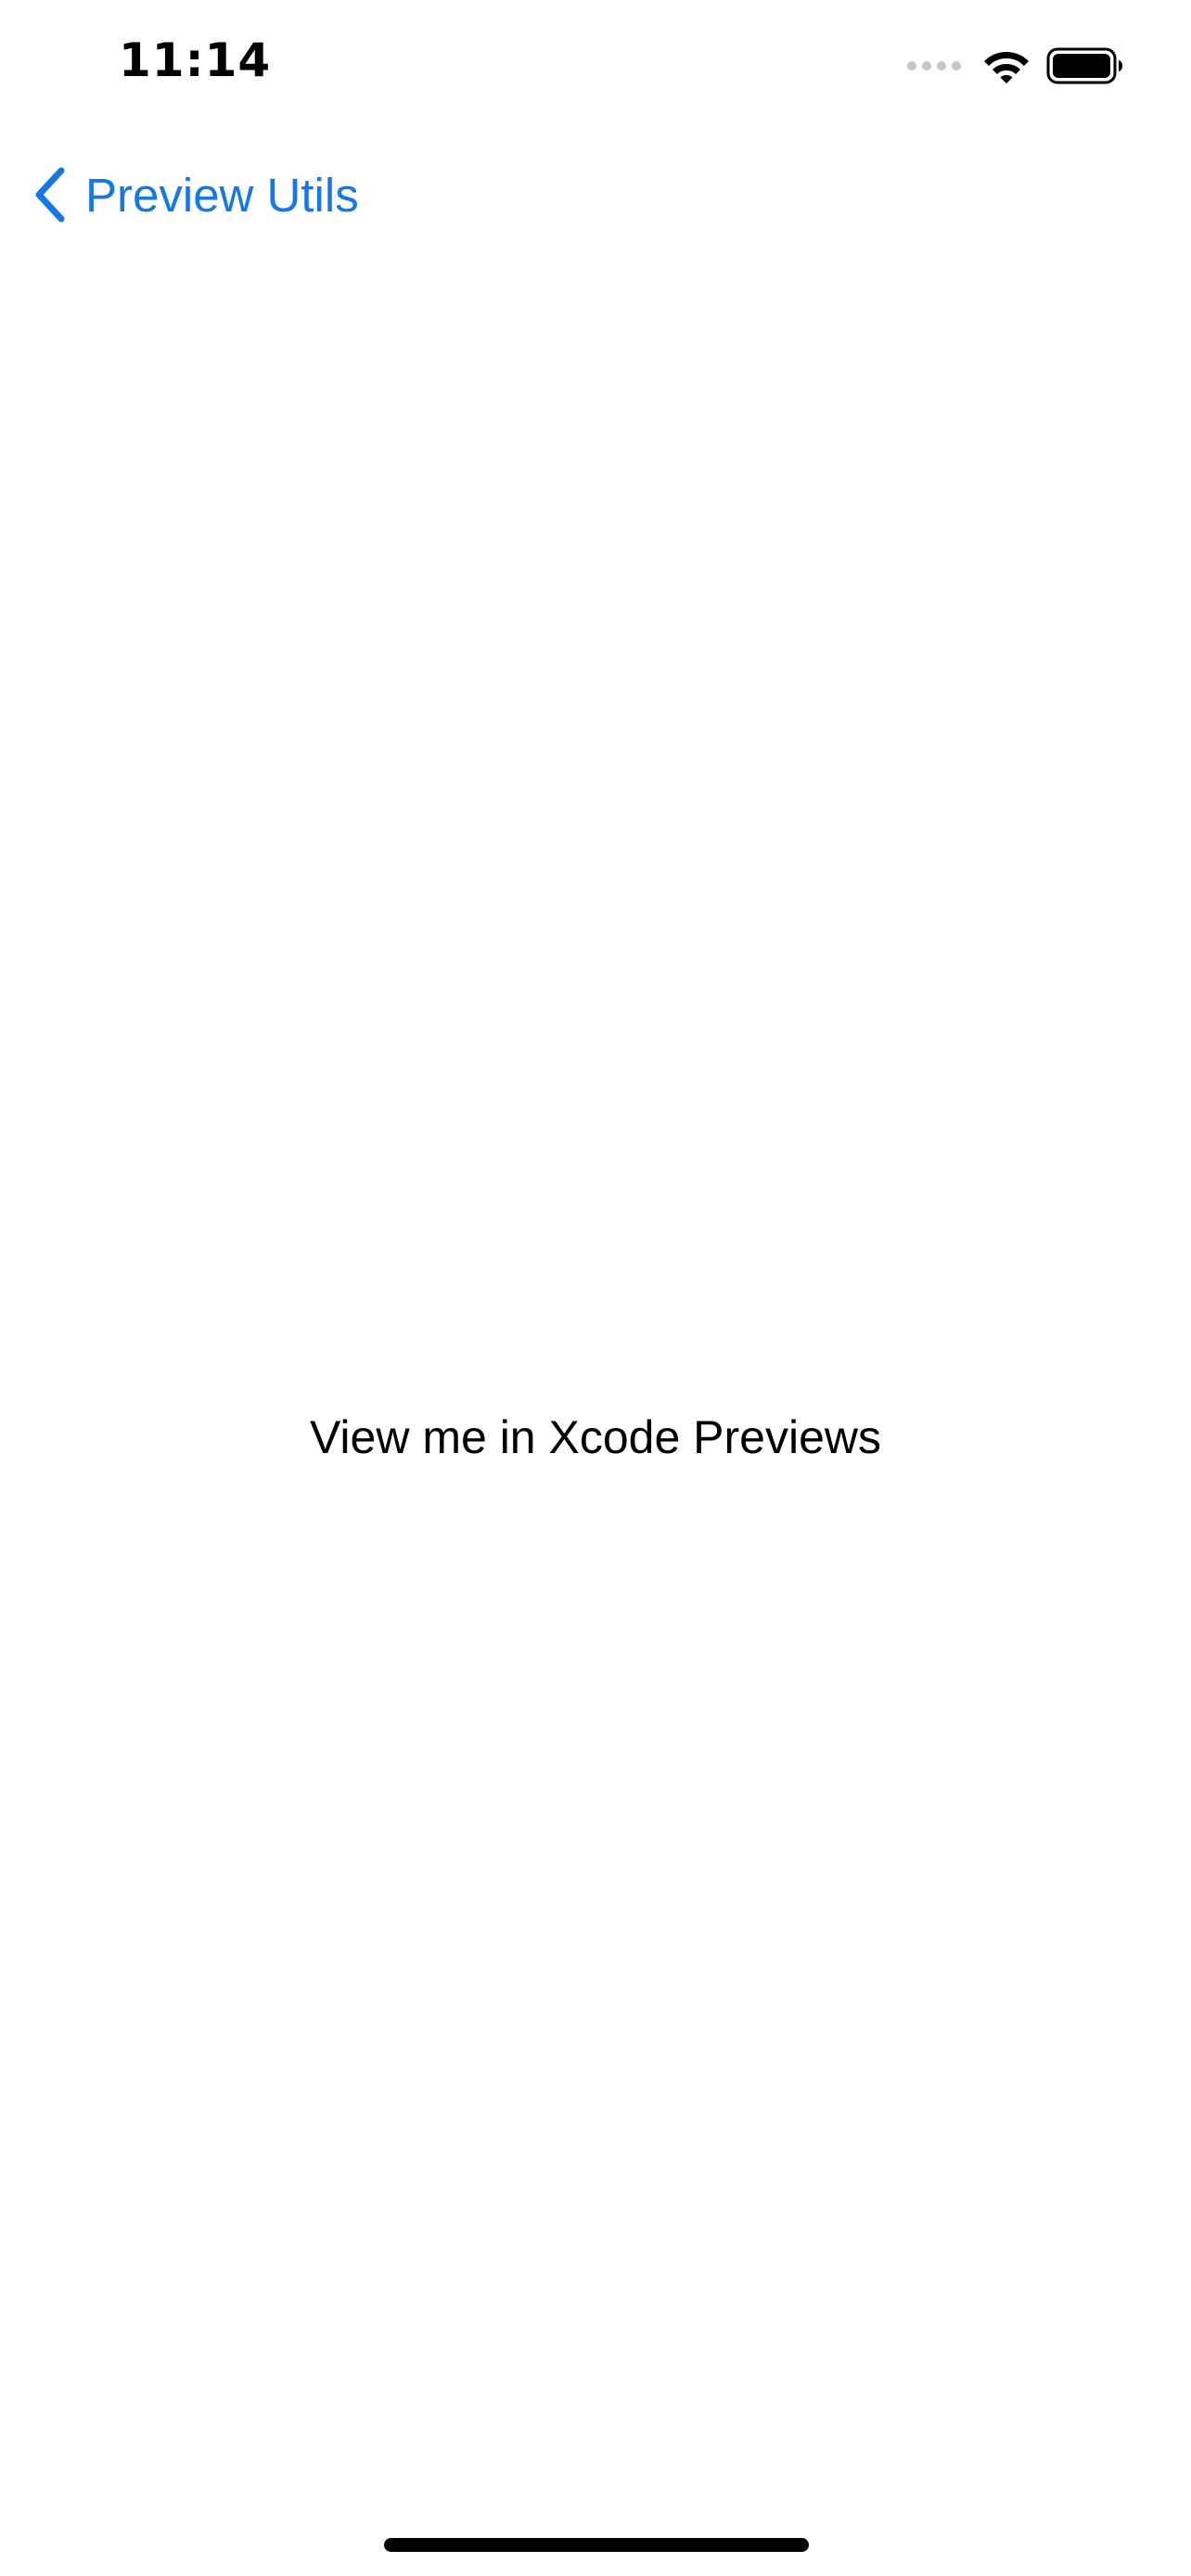 This screenshot has width=1191, height=2576. I want to click on navigation-bar: Preview Utils, so click(595, 194).